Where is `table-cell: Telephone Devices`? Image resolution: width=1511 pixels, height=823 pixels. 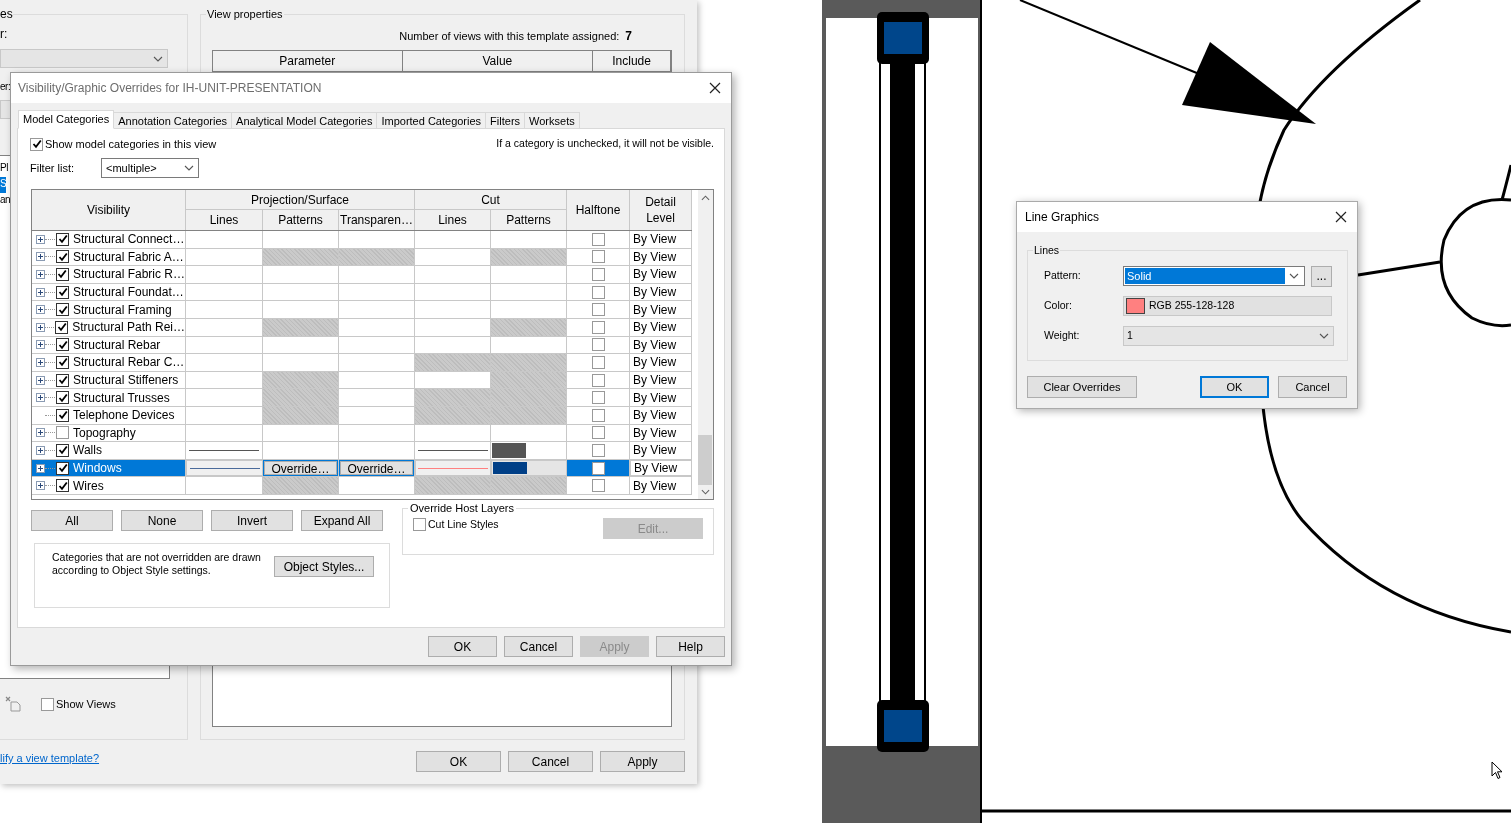 table-cell: Telephone Devices is located at coordinates (109, 415).